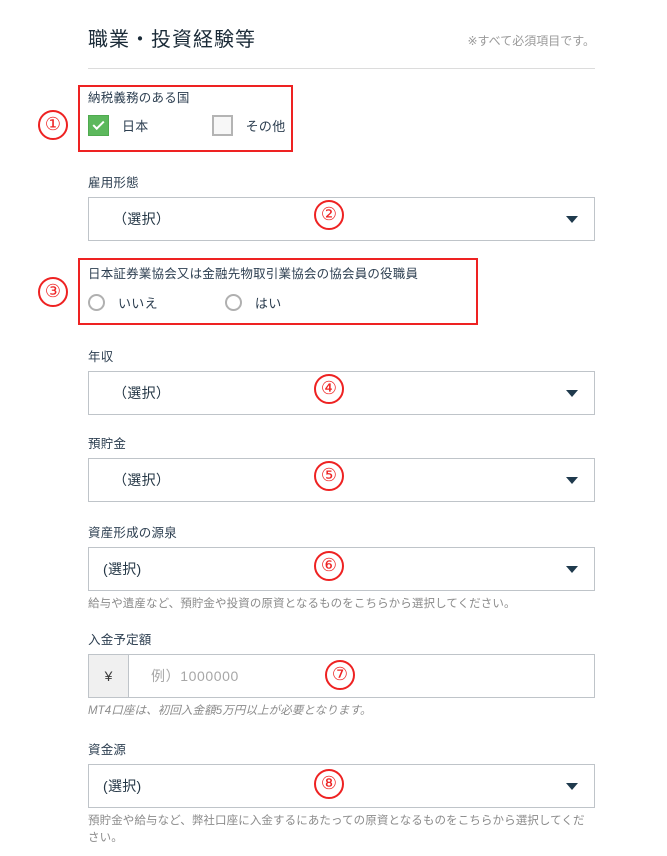  What do you see at coordinates (138, 303) in the screenshot?
I see `radio-no-label: いいえ` at bounding box center [138, 303].